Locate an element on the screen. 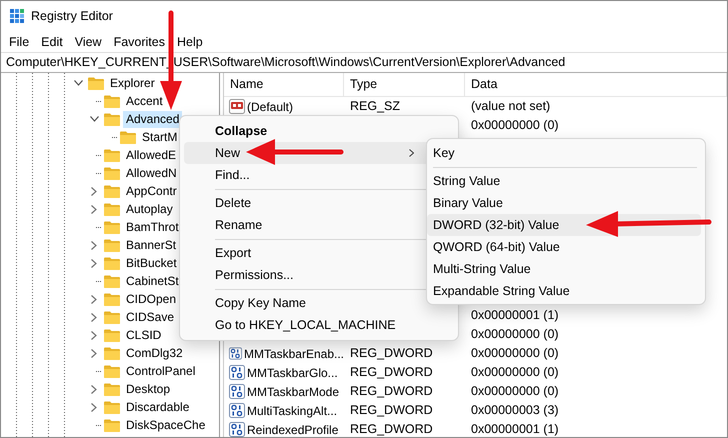 The height and width of the screenshot is (438, 728). tree-item: CIDOpen is located at coordinates (151, 299).